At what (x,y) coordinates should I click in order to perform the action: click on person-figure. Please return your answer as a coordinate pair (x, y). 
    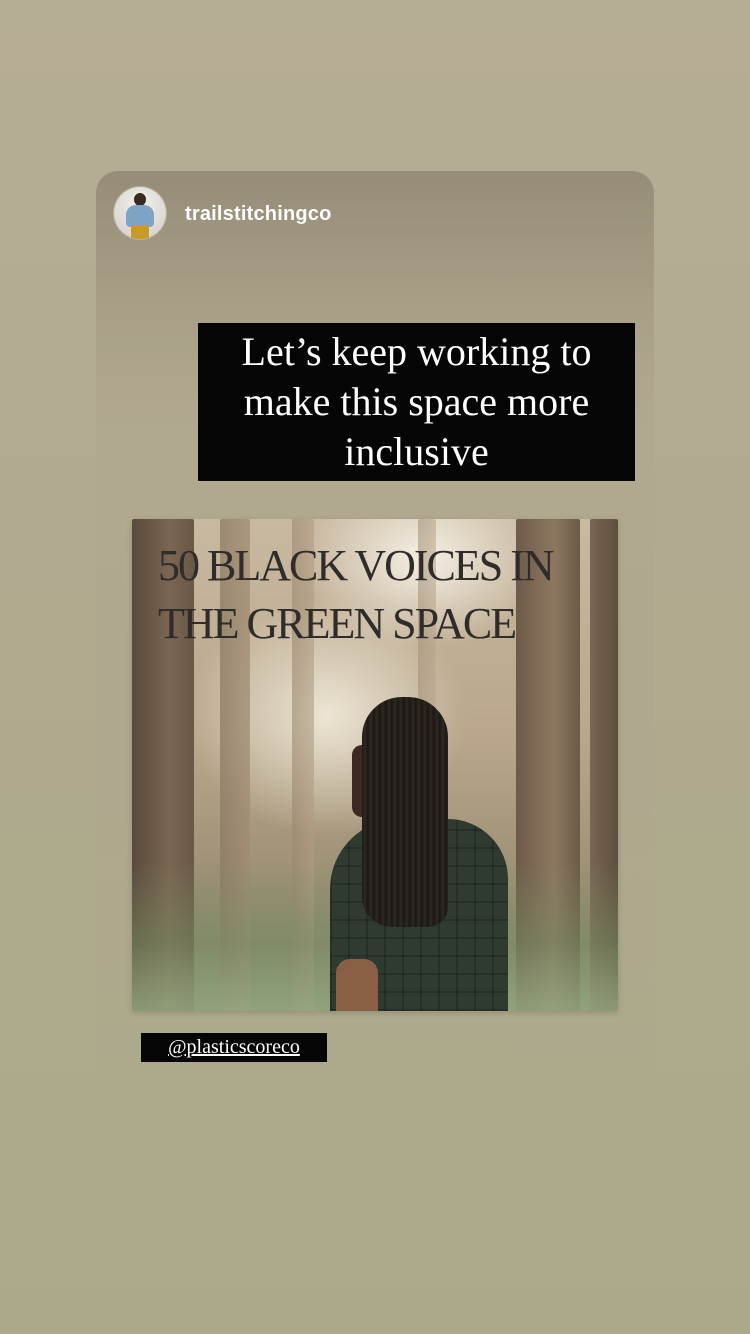
    Looking at the image, I should click on (425, 854).